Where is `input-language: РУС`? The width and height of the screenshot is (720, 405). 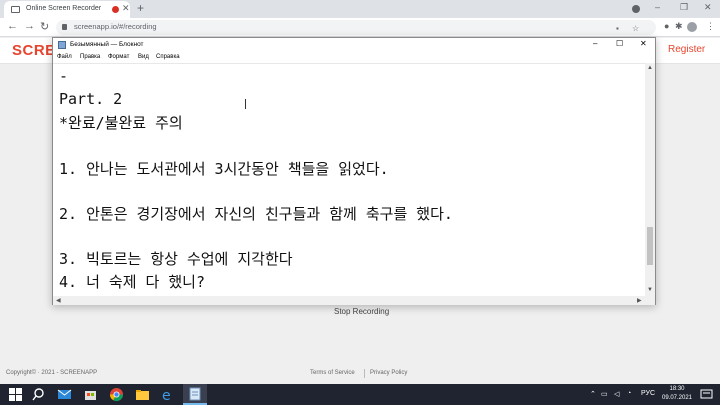 input-language: РУС is located at coordinates (648, 393).